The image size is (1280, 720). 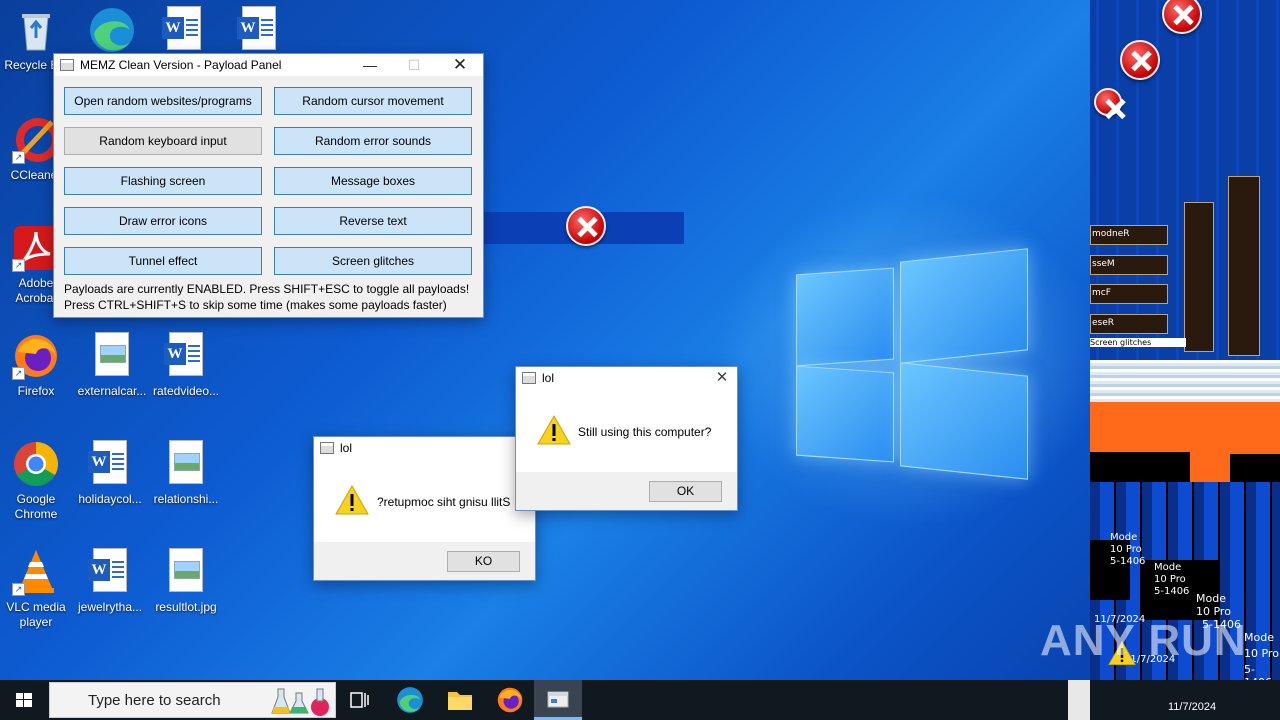 What do you see at coordinates (181, 65) in the screenshot?
I see `window-title: MEMZ Clean Version - Payload Panel` at bounding box center [181, 65].